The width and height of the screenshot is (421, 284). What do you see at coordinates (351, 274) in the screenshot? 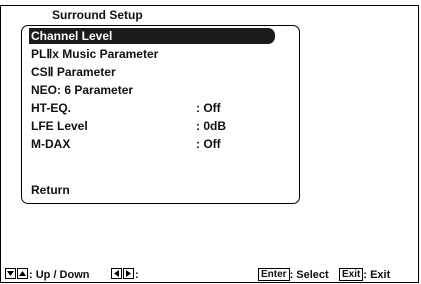
I see `exit-key: Exit` at bounding box center [351, 274].